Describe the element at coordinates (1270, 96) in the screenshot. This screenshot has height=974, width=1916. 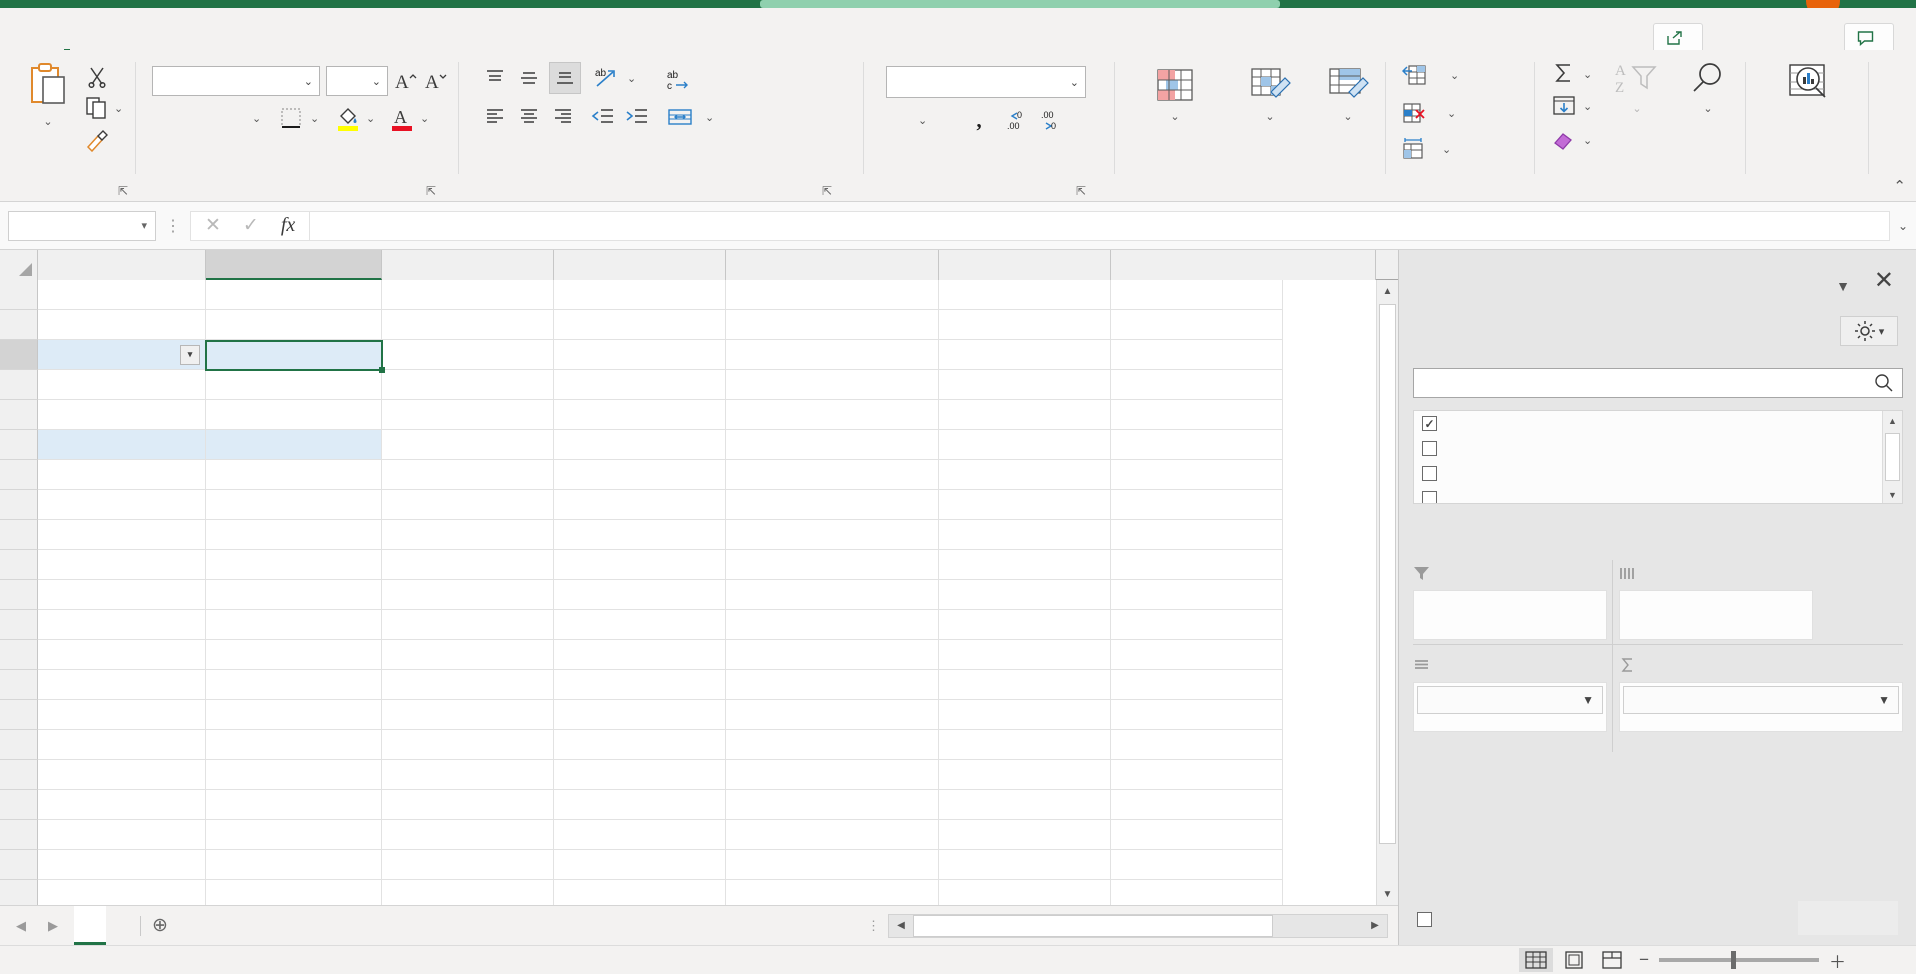
I see `format-as-table-button: ⌄` at that location.